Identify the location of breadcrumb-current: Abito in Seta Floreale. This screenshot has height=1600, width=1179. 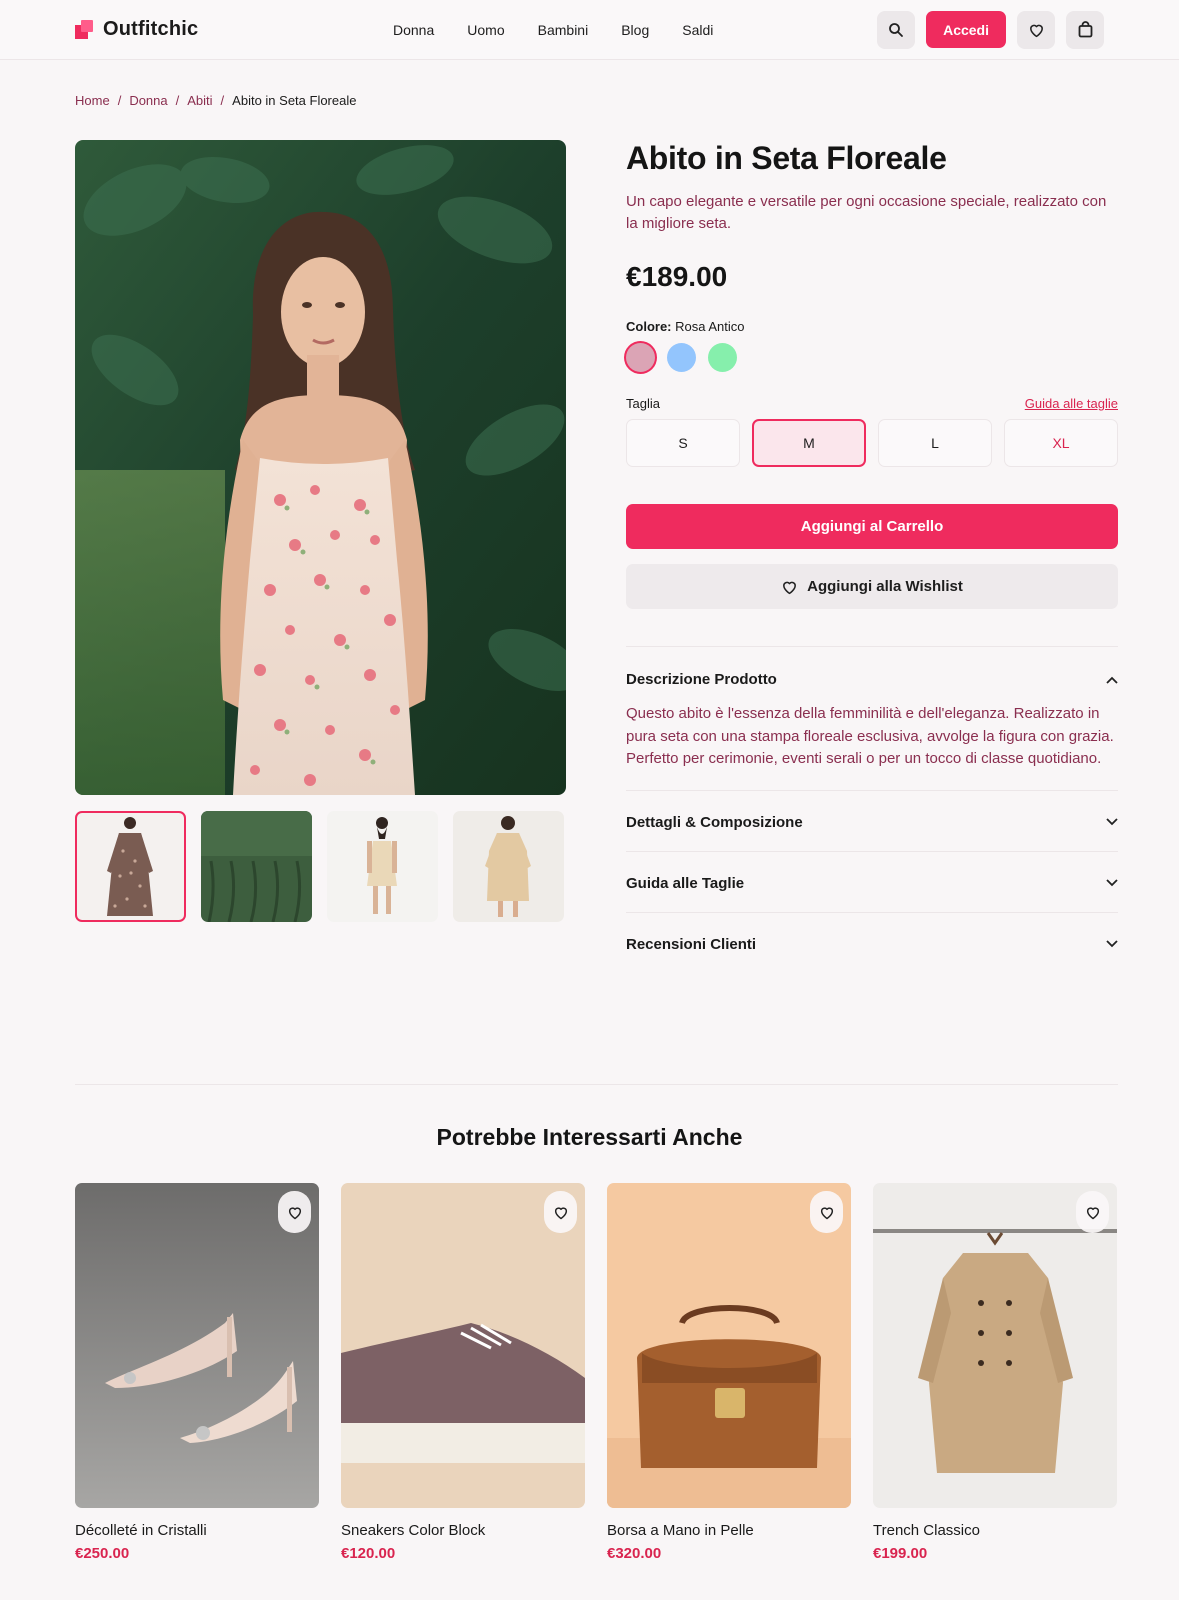
(294, 100).